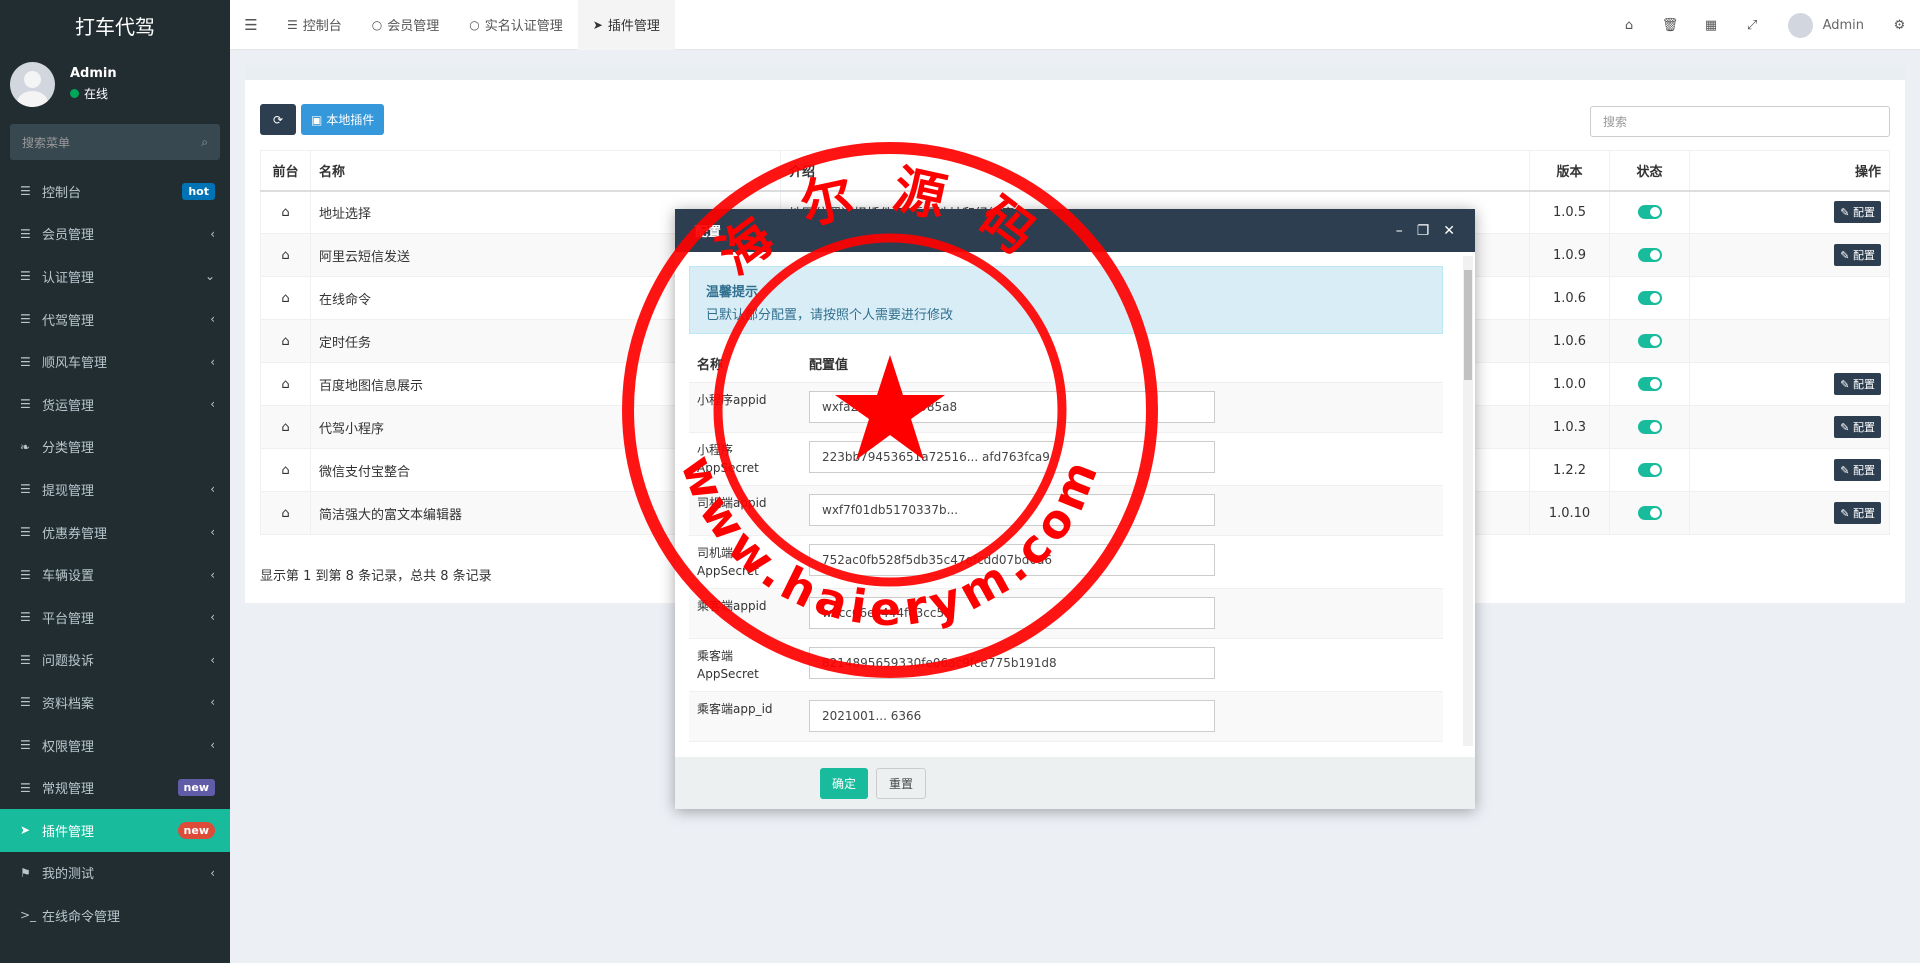 This screenshot has width=1920, height=963. I want to click on sidebar-item-14: ☰ 常规管理 new, so click(115, 787).